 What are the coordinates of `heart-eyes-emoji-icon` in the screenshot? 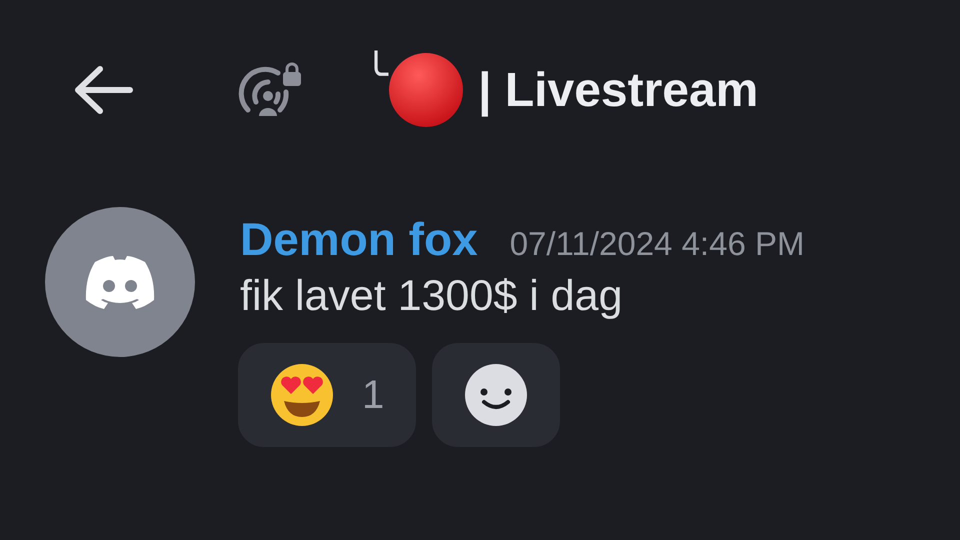 It's located at (302, 395).